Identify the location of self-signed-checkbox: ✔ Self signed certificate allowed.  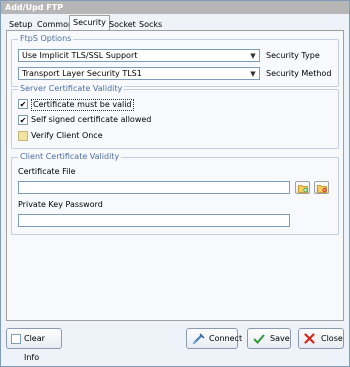
(98, 120).